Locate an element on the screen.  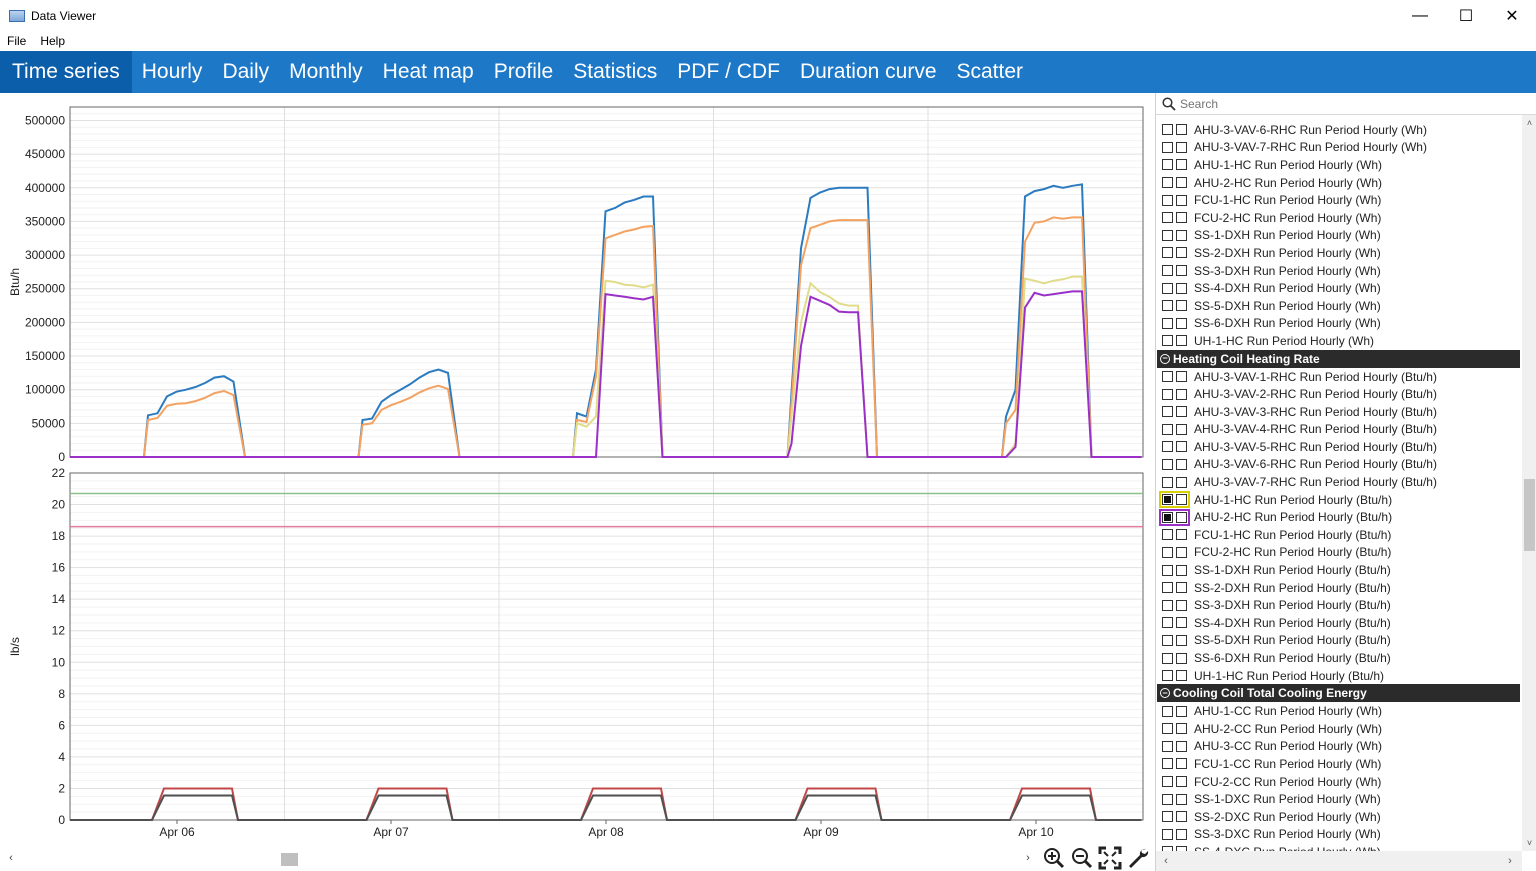
list-item: UH-1-HC Run Period Hourly (Btu/h) is located at coordinates (1339, 676).